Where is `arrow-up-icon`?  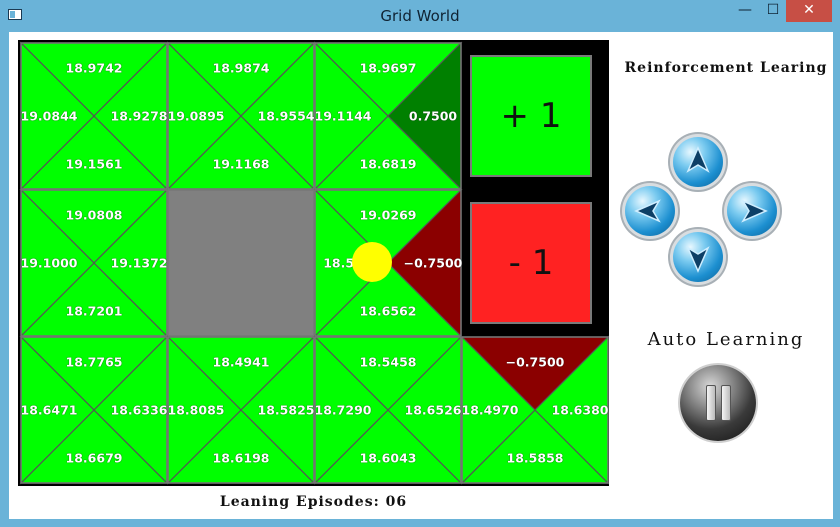 arrow-up-icon is located at coordinates (698, 159).